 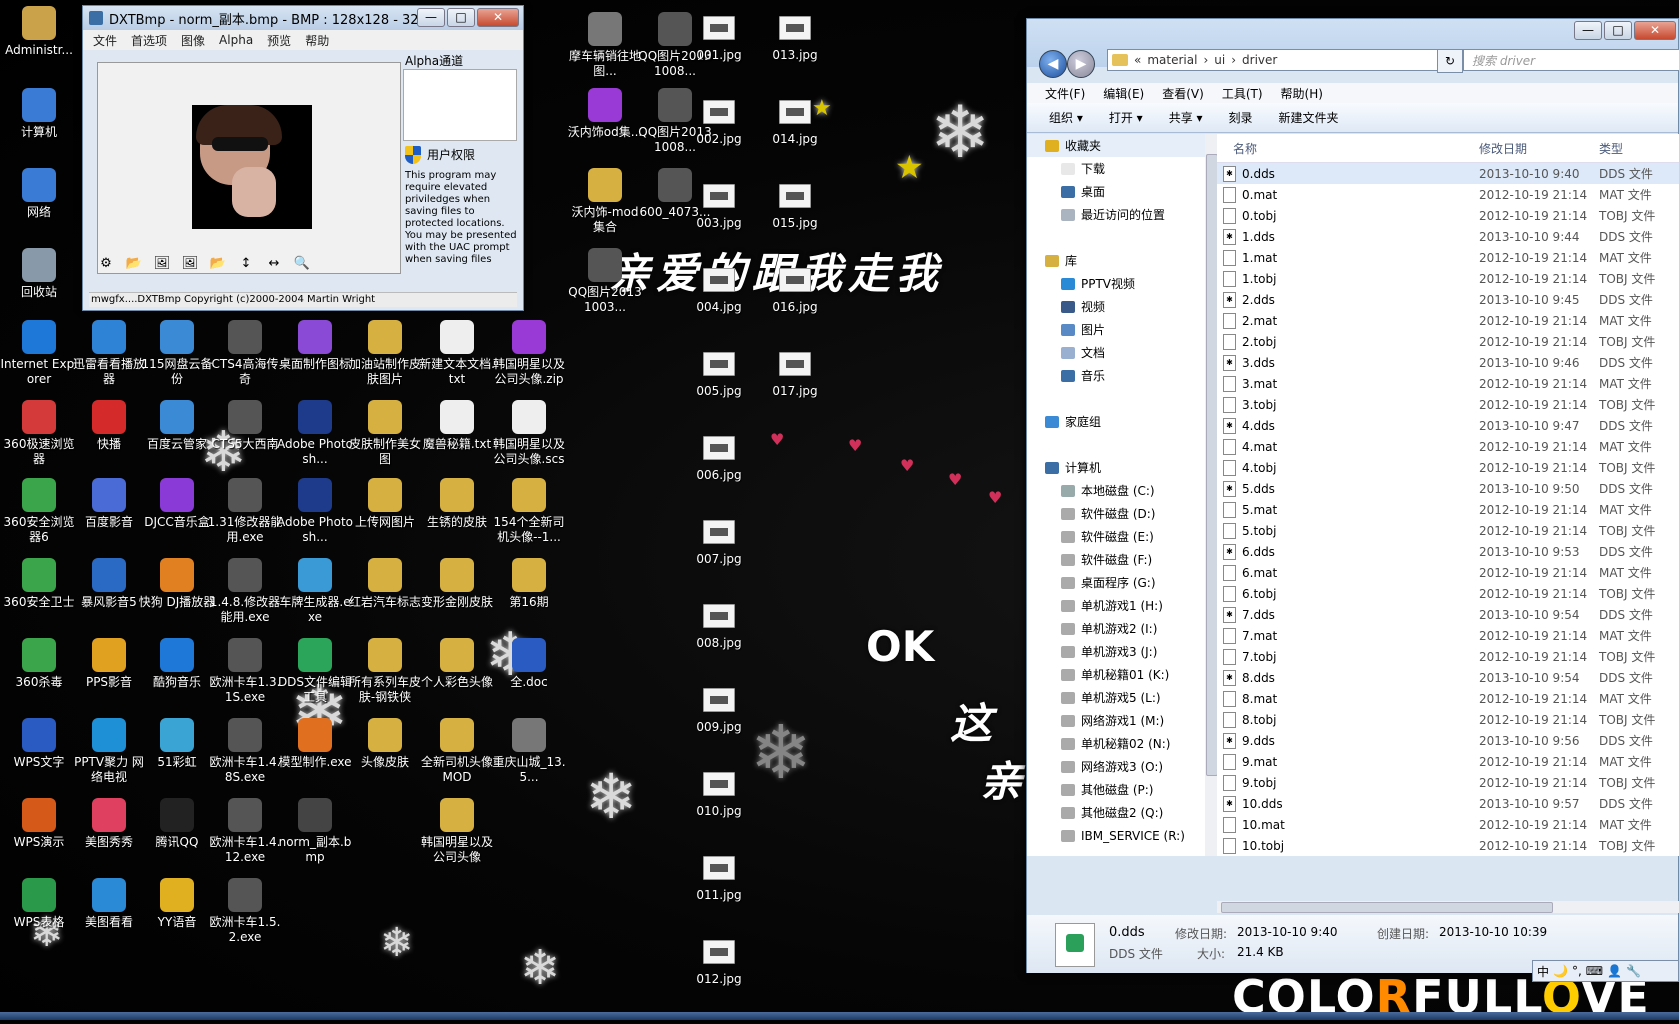 I want to click on nav-item: 其他磁盘 (P:), so click(x=1116, y=789).